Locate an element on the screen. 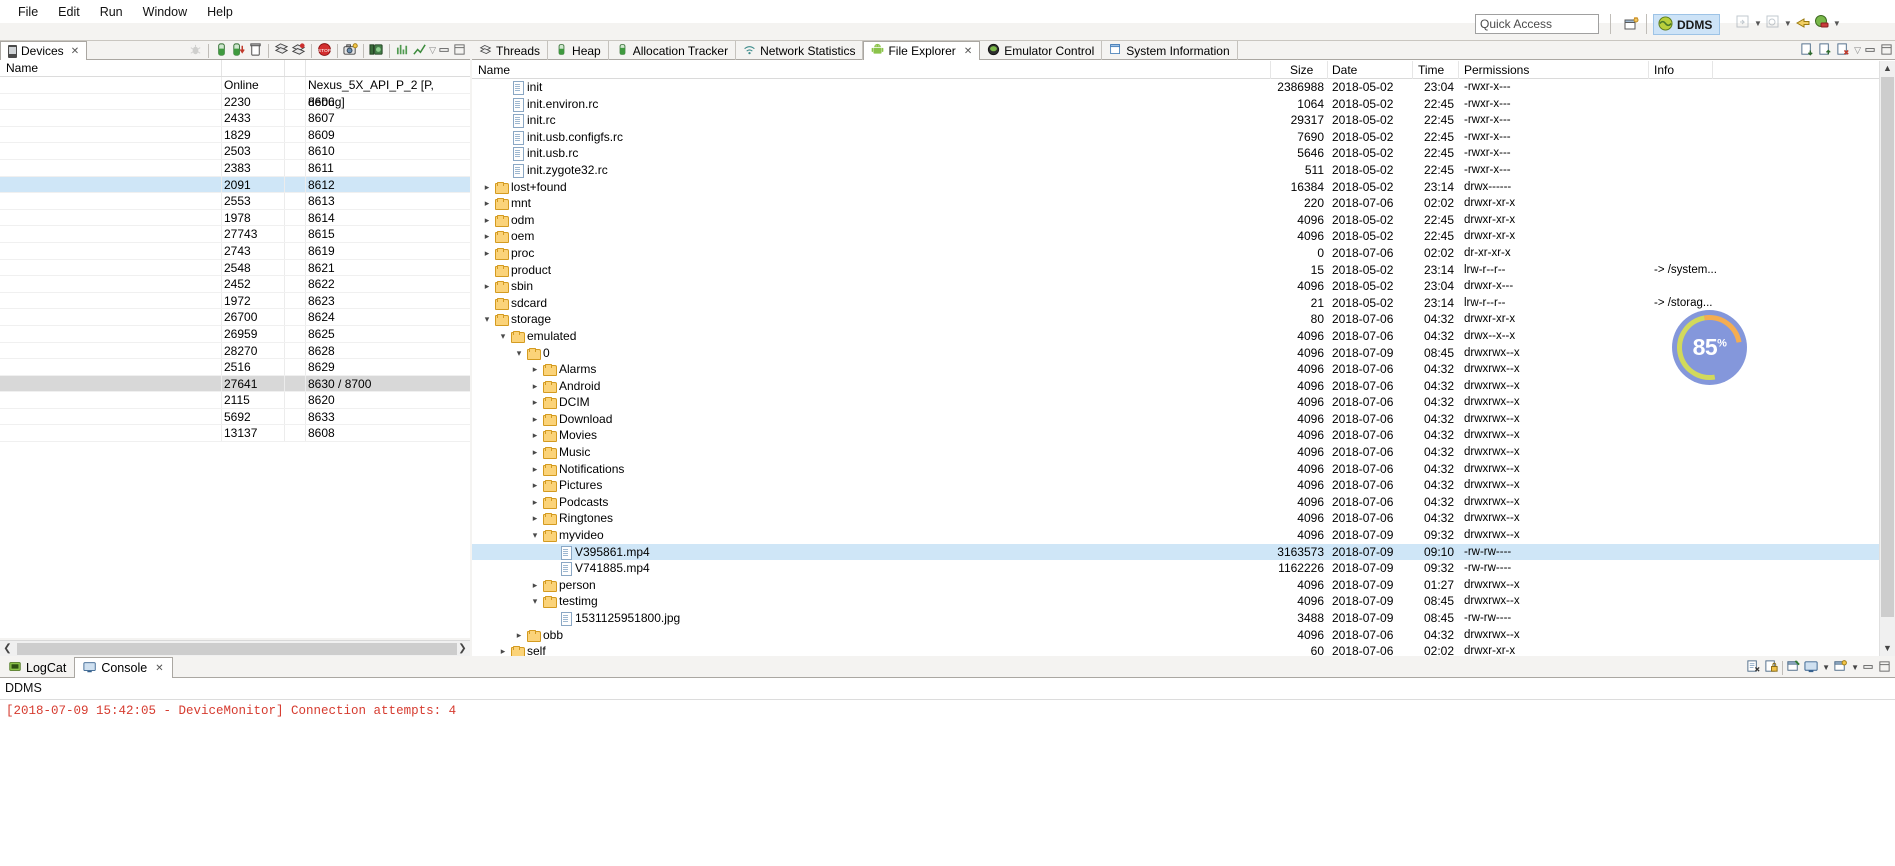 This screenshot has height=866, width=1895. tab-network-statistics: Network Statistics is located at coordinates (800, 50).